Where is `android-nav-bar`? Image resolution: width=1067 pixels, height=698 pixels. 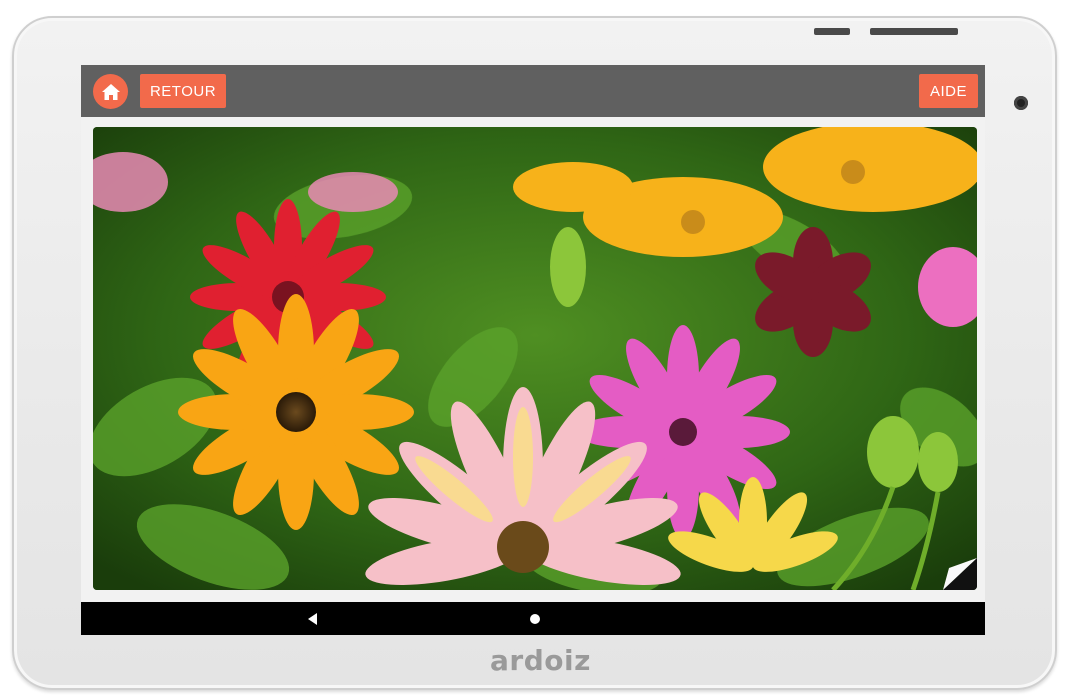 android-nav-bar is located at coordinates (533, 618).